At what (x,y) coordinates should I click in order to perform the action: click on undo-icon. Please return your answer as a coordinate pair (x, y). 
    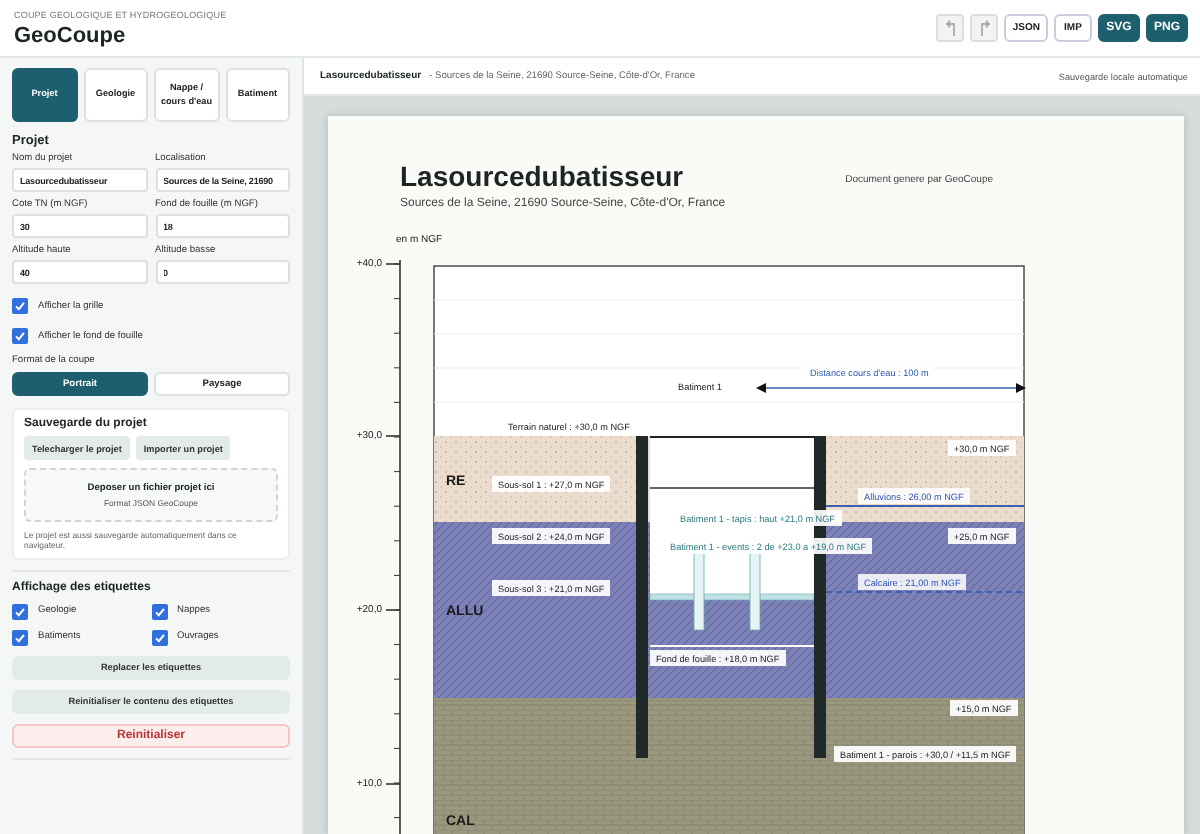
    Looking at the image, I should click on (950, 28).